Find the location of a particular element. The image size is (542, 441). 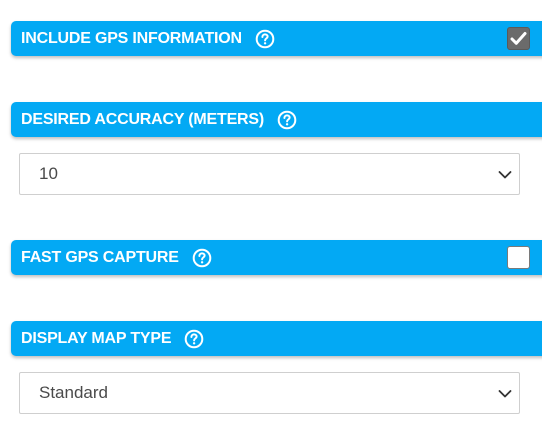

desired-accuracy-label: DESIRED ACCURACY (METERS) is located at coordinates (143, 119).